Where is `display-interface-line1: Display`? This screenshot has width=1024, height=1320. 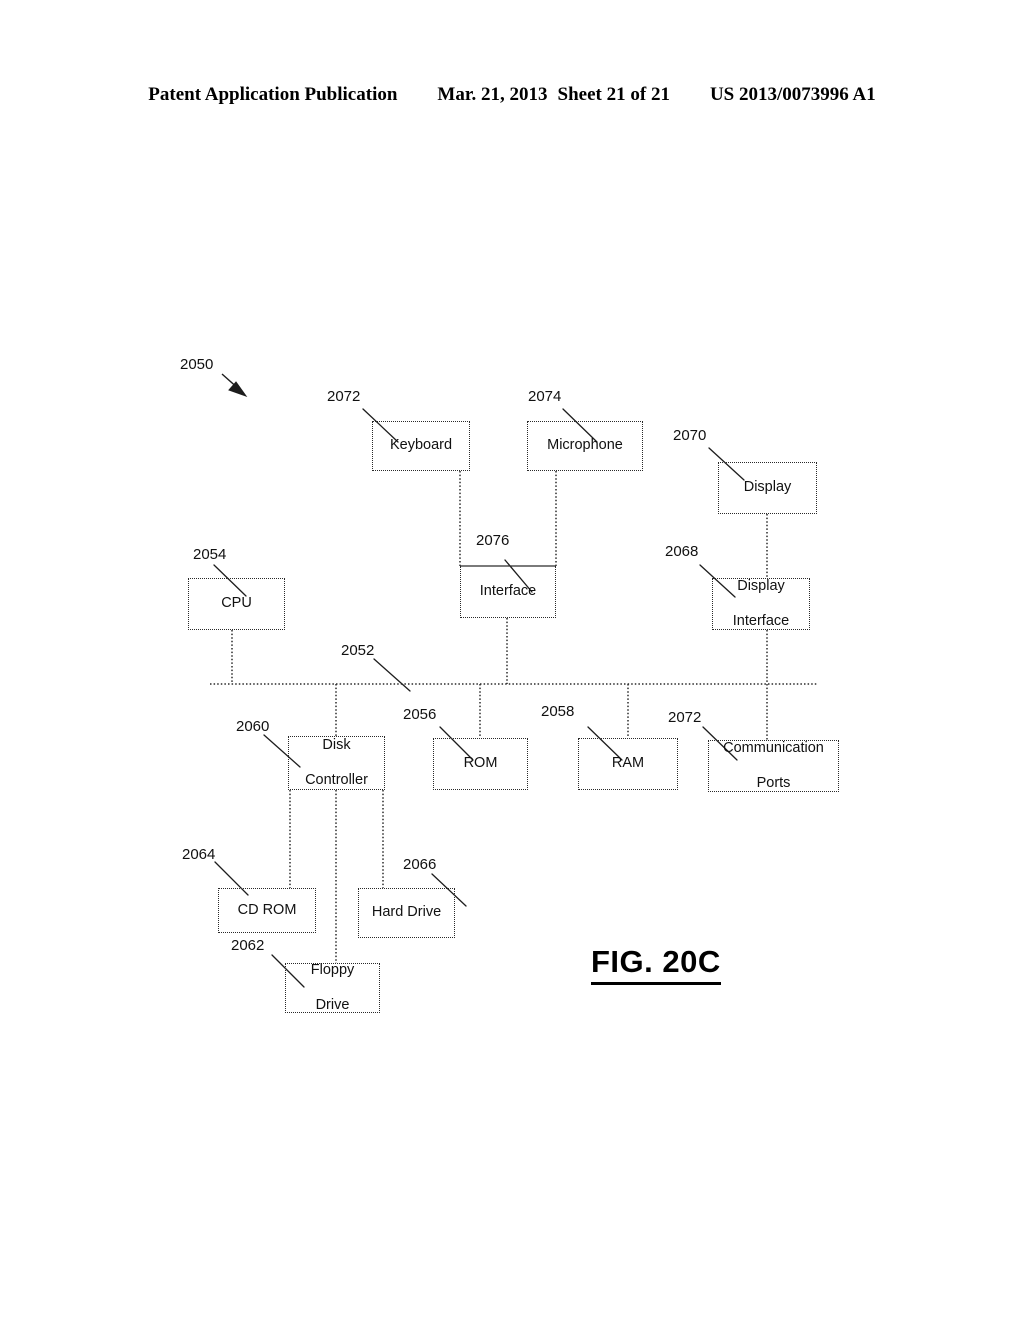
display-interface-line1: Display is located at coordinates (761, 586).